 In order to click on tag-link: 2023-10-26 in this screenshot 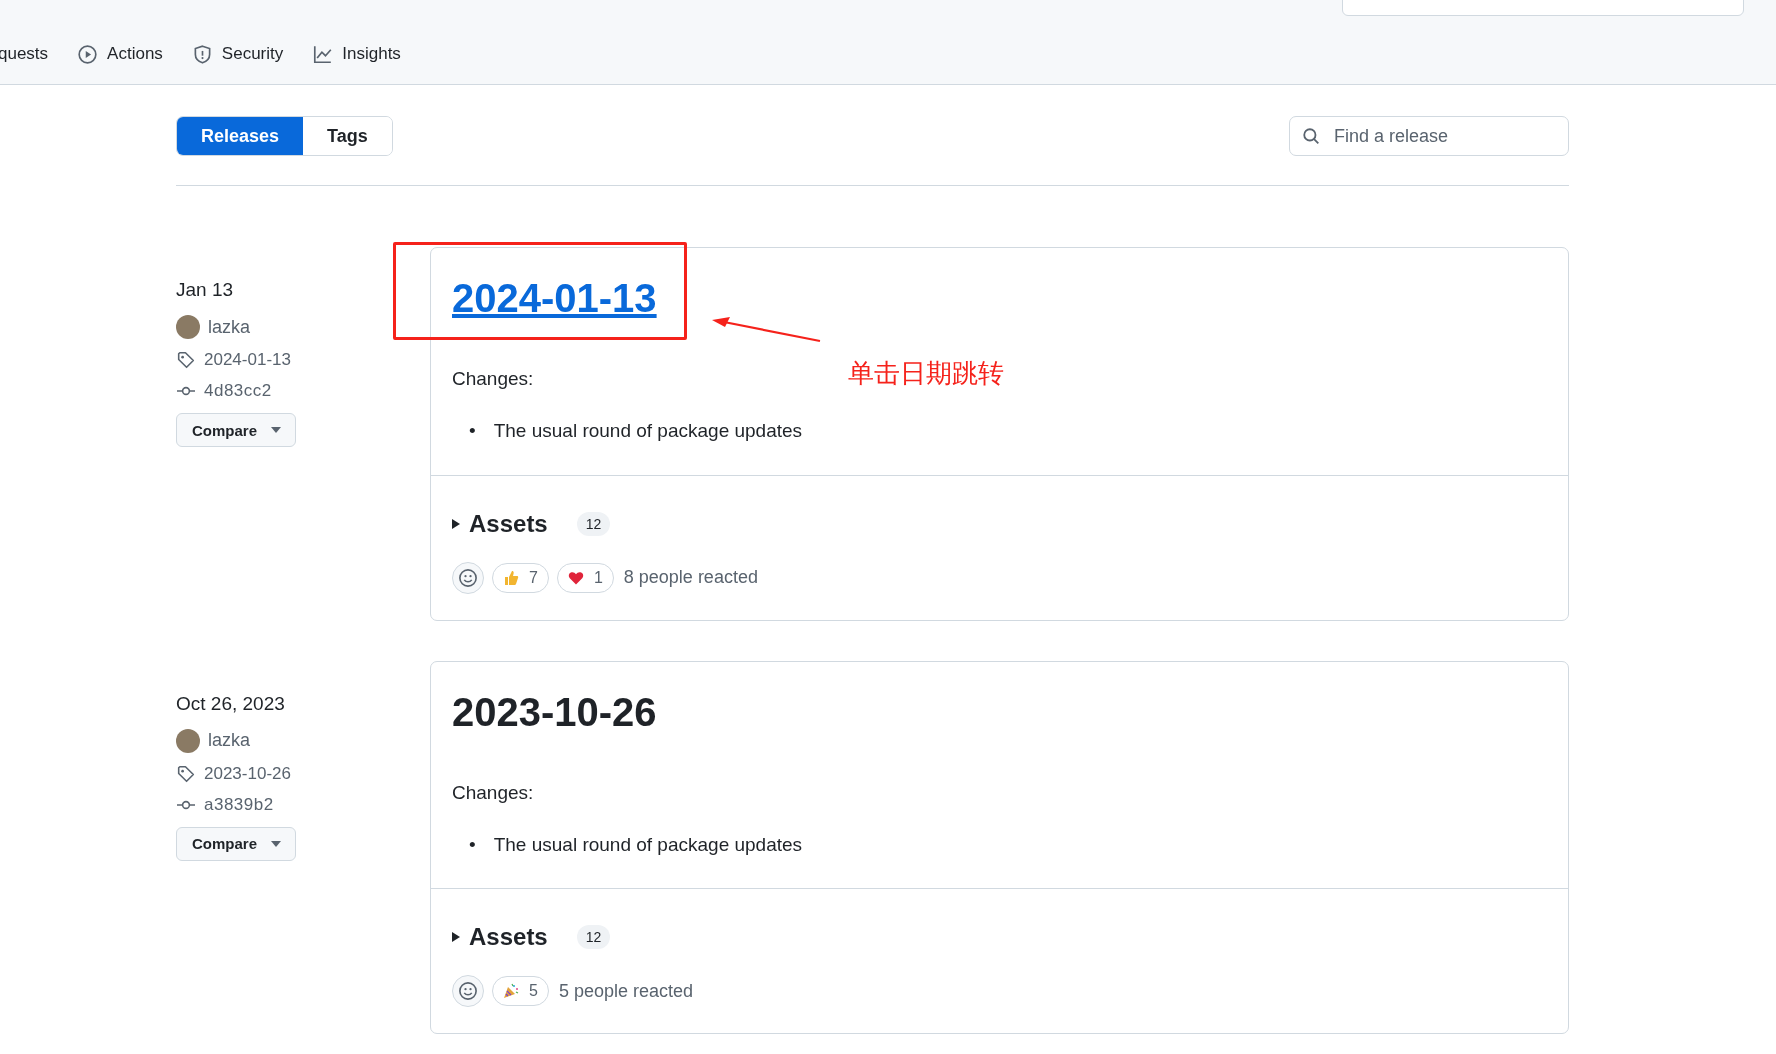, I will do `click(247, 773)`.